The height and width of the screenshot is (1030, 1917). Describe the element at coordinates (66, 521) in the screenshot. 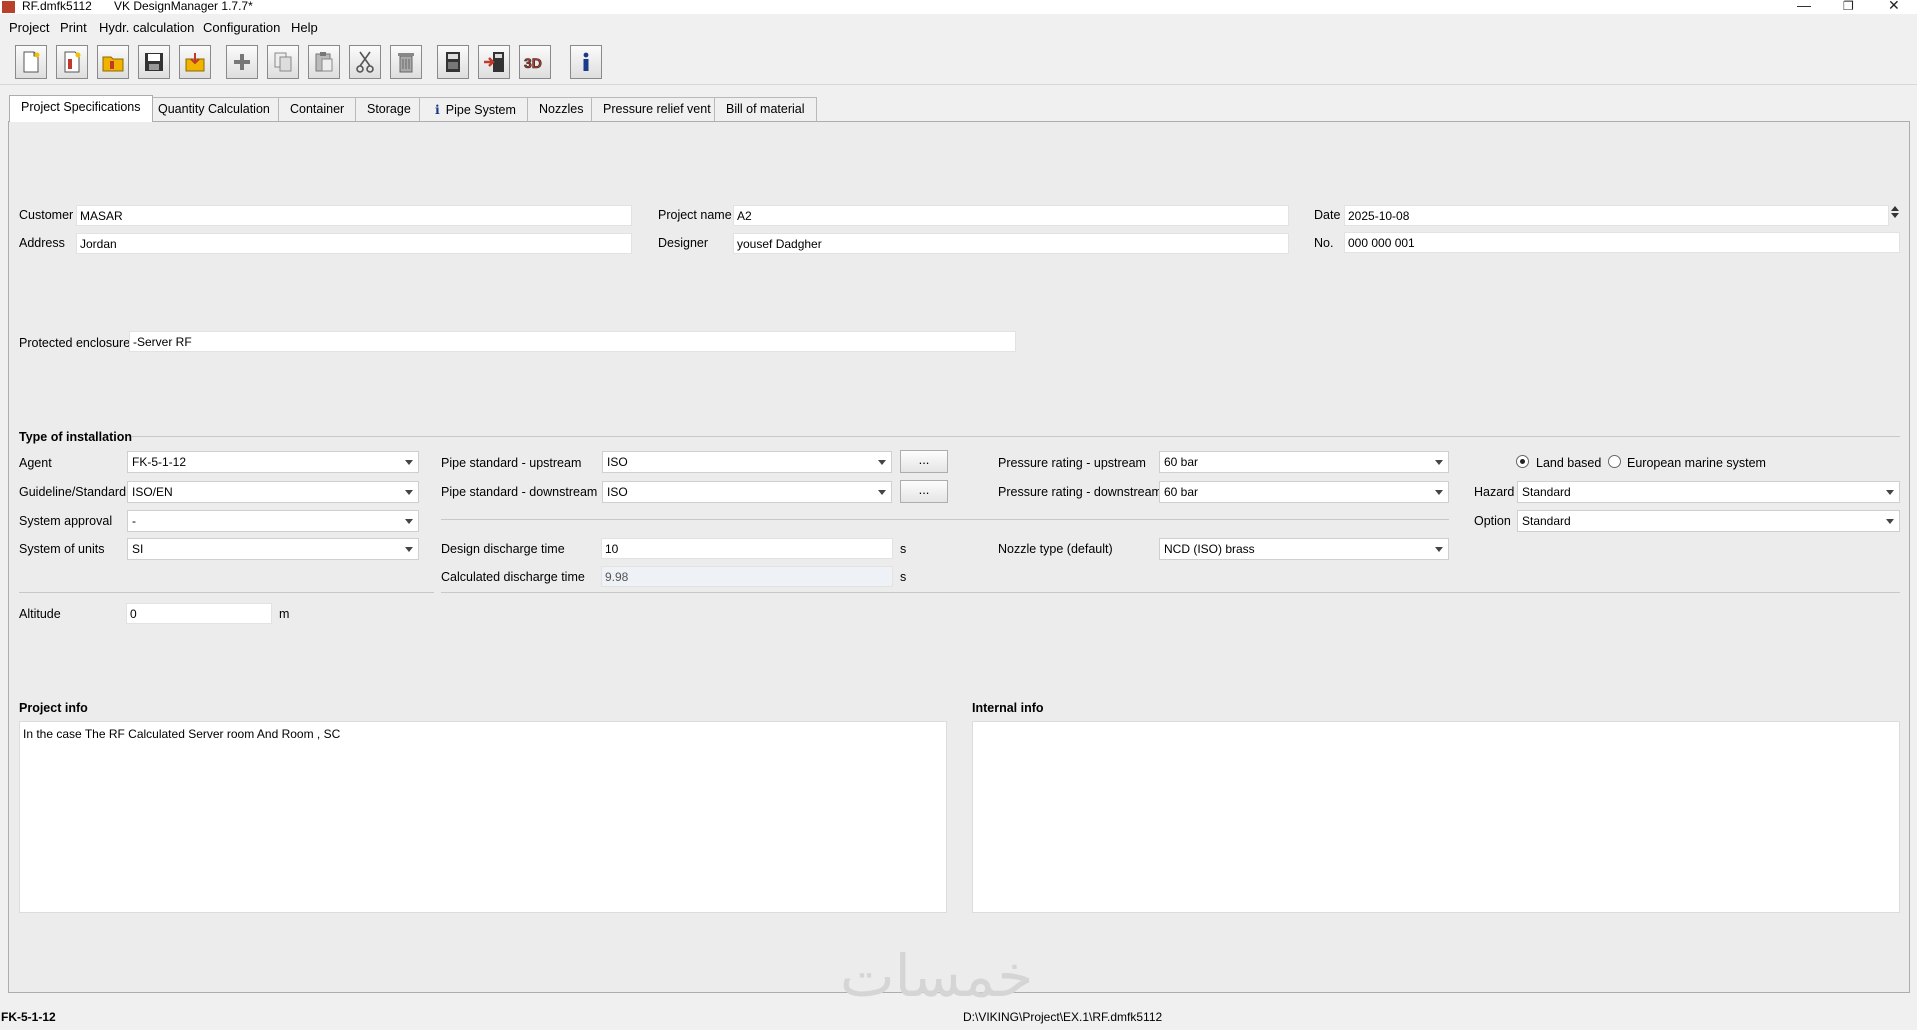

I see `system-approval-label: System approval` at that location.